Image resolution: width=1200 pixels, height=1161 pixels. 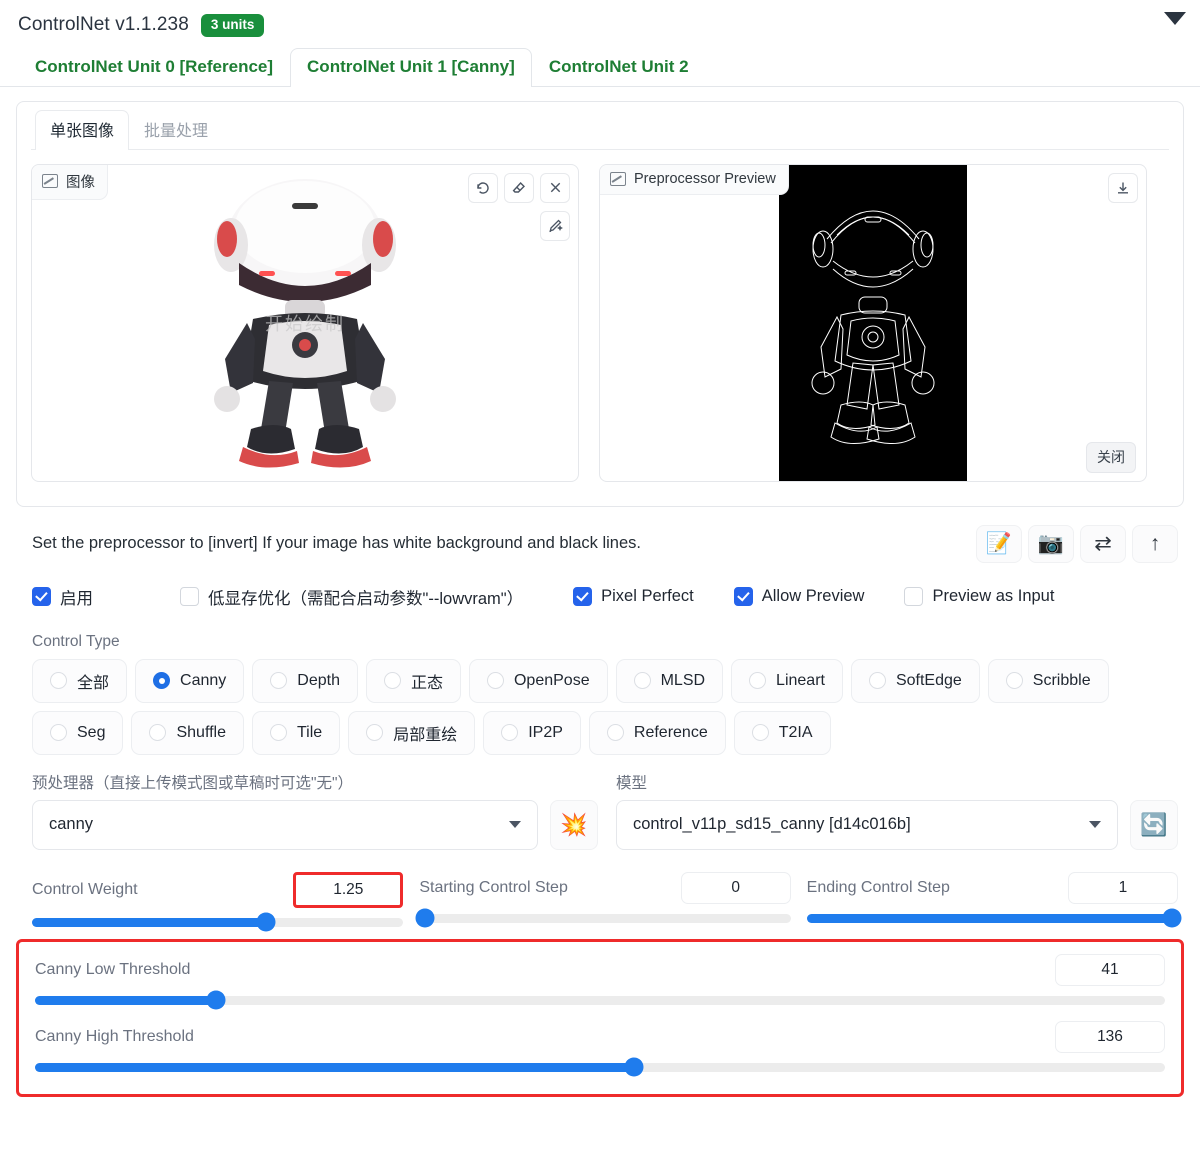 What do you see at coordinates (615, 732) in the screenshot?
I see `radio-reference-dot` at bounding box center [615, 732].